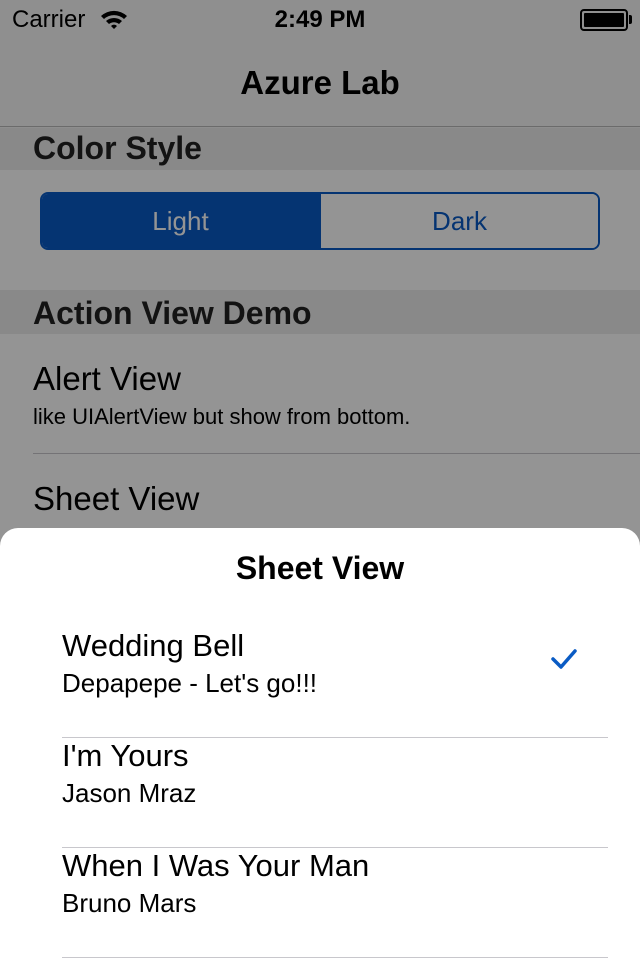  Describe the element at coordinates (320, 568) in the screenshot. I see `sheet-title: Sheet View` at that location.